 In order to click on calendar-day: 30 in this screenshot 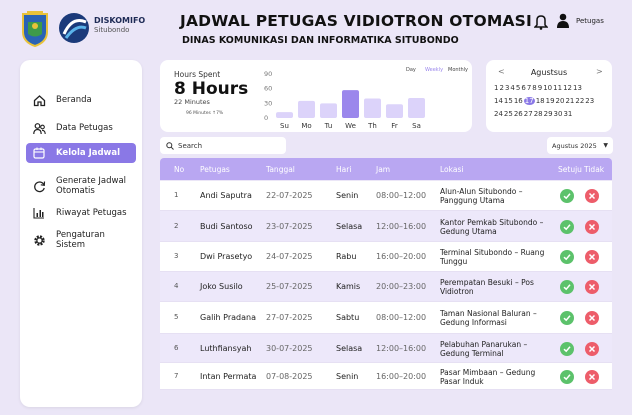, I will do `click(558, 114)`.